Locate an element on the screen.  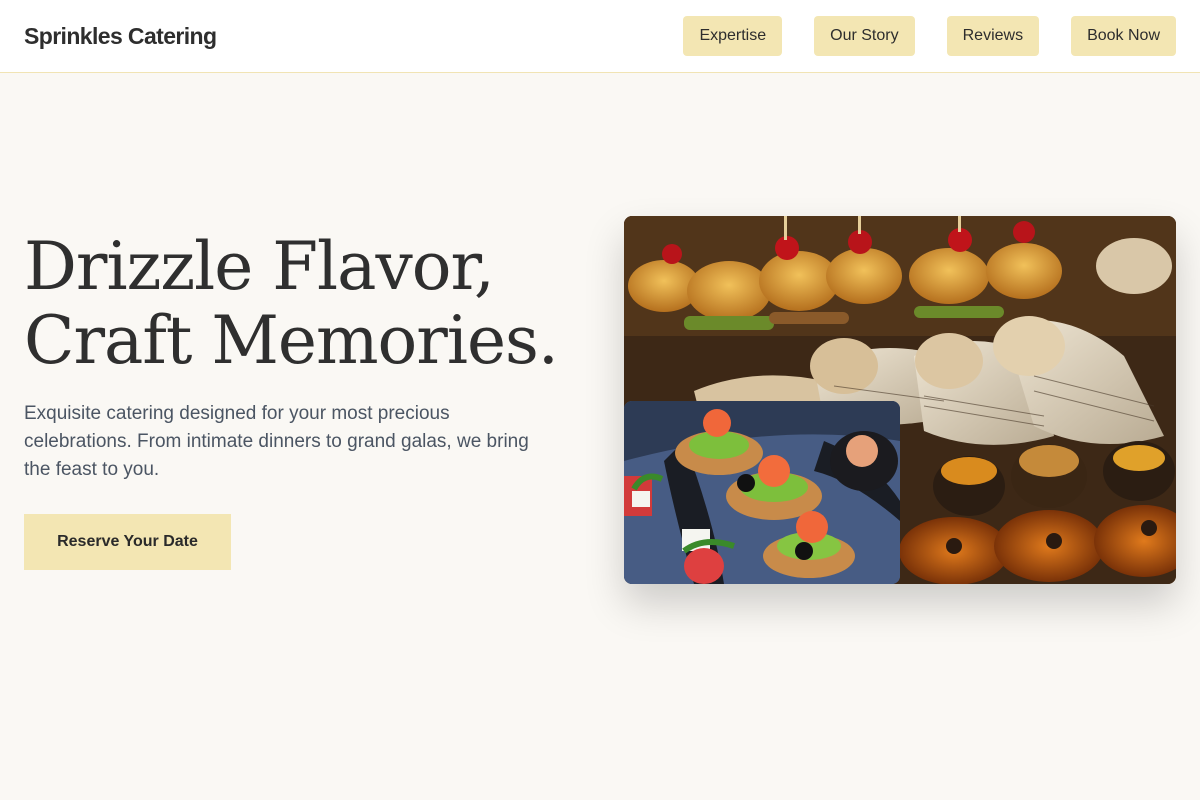
brand-logo: Sprinkles Catering is located at coordinates (120, 36).